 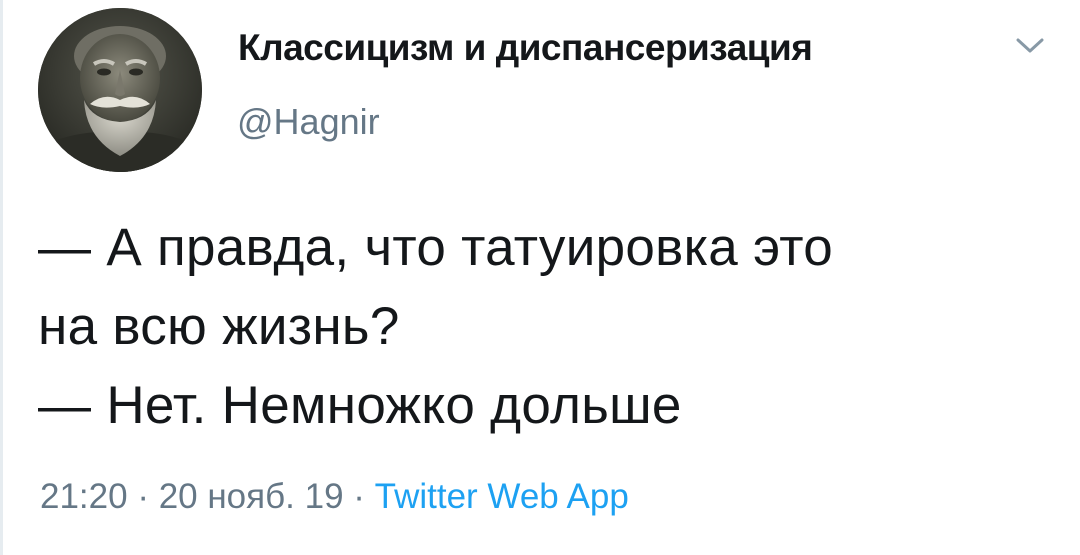 What do you see at coordinates (502, 496) in the screenshot?
I see `tweet-source-link: Twitter Web App` at bounding box center [502, 496].